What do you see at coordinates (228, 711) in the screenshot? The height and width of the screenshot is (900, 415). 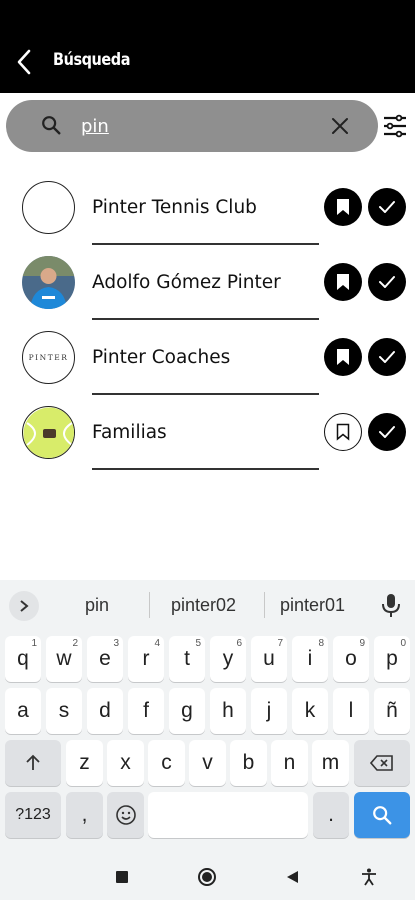 I see `key-h: h` at bounding box center [228, 711].